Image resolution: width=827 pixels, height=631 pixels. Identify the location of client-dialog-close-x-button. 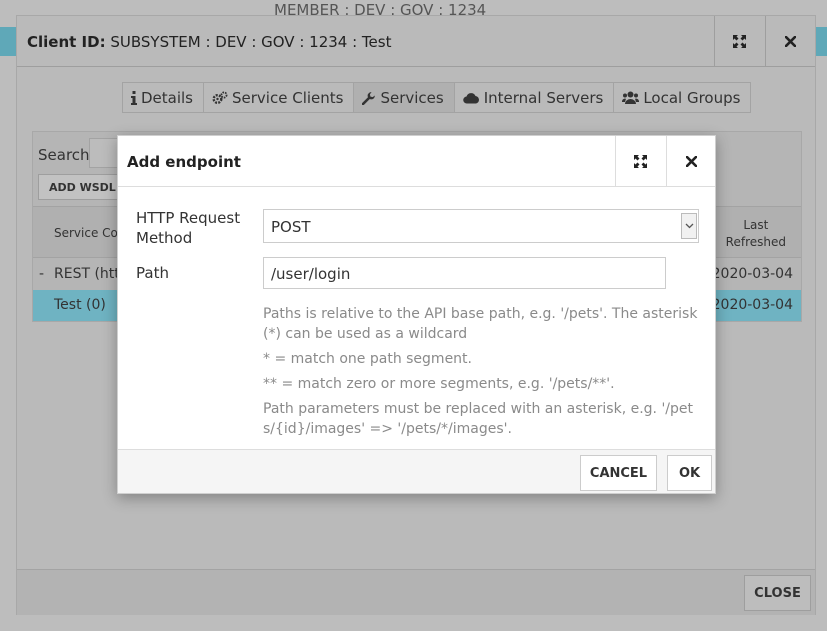
(790, 41).